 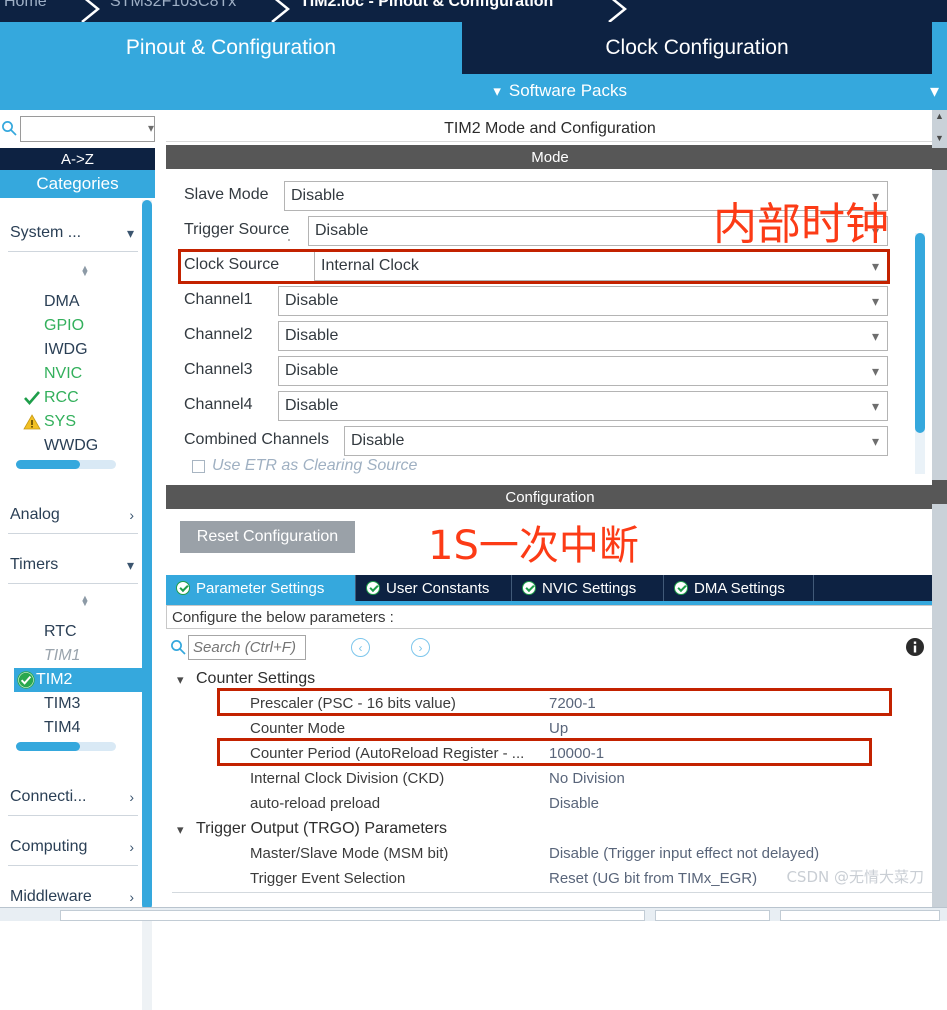 What do you see at coordinates (51, 897) in the screenshot?
I see `sidebar-group-middleware-label: Middleware` at bounding box center [51, 897].